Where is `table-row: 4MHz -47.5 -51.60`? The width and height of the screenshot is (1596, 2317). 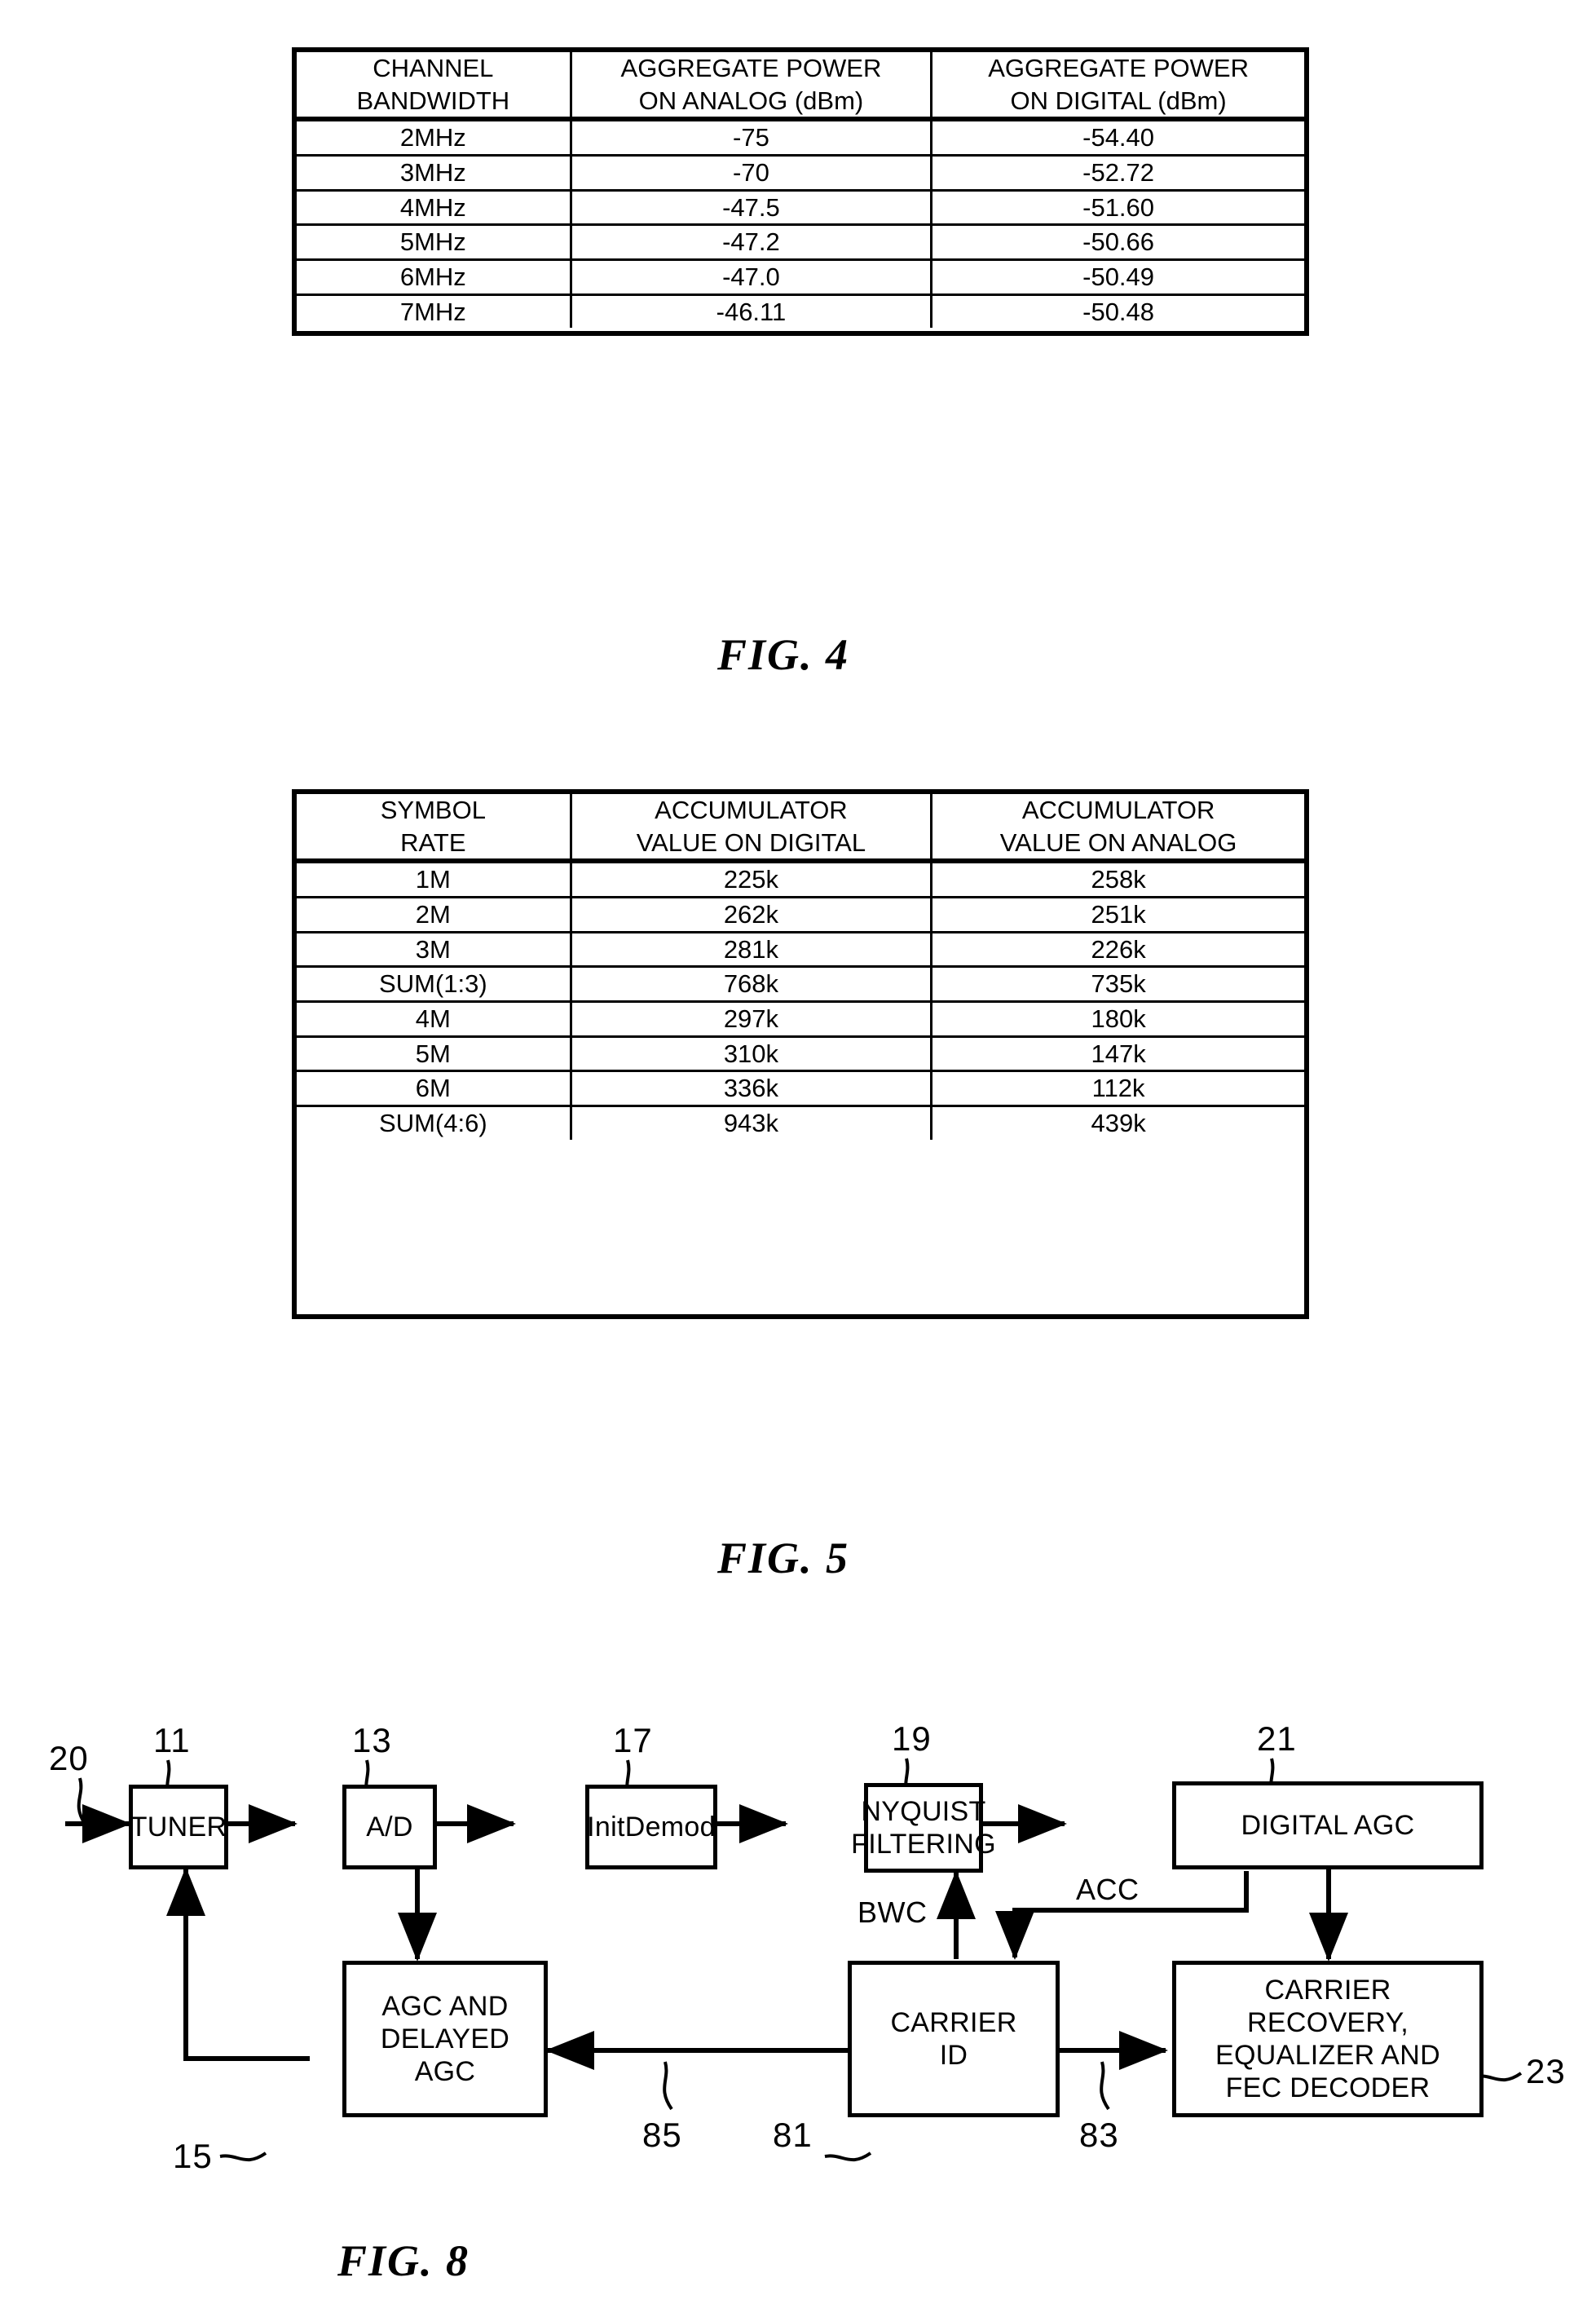 table-row: 4MHz -47.5 -51.60 is located at coordinates (800, 207).